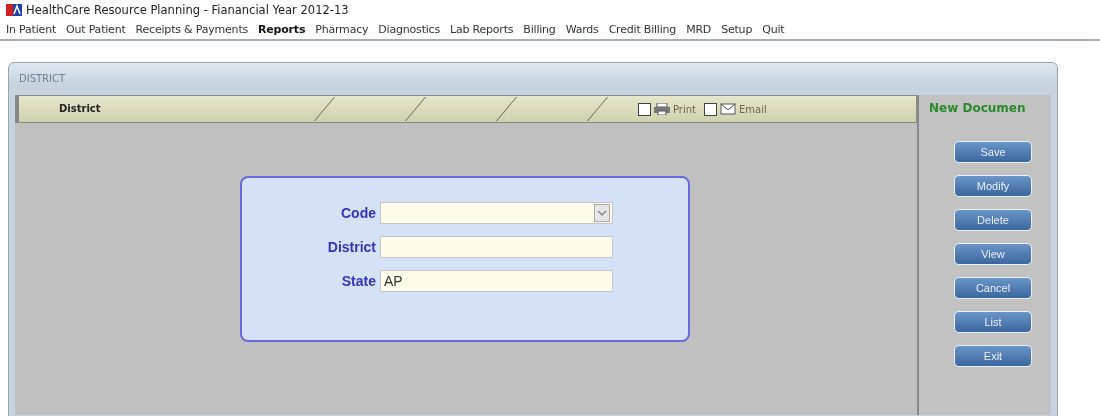 The width and height of the screenshot is (1100, 416). Describe the element at coordinates (993, 186) in the screenshot. I see `action-button: Modify` at that location.